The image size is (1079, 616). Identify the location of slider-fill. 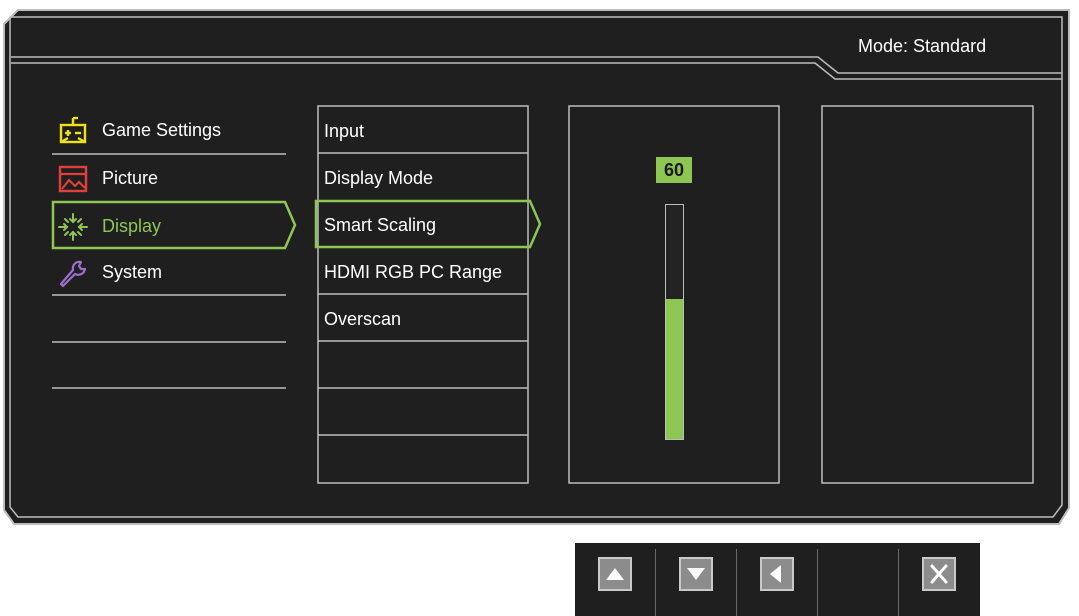
(674, 368).